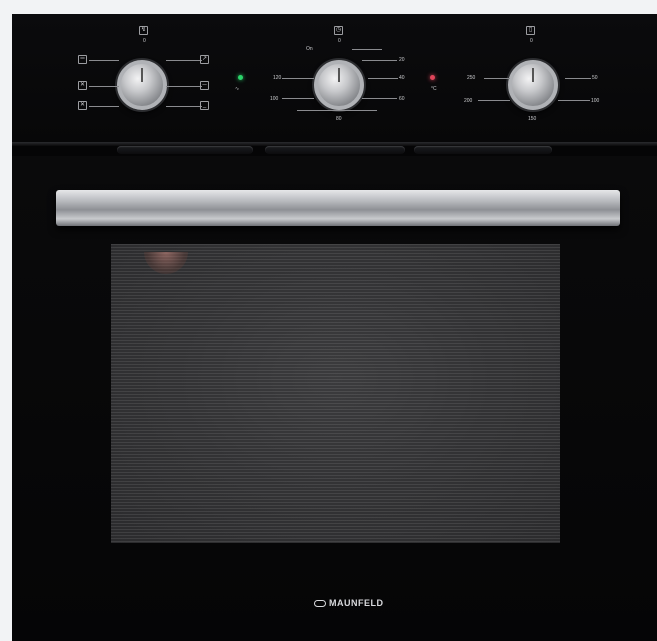 The width and height of the screenshot is (657, 641). Describe the element at coordinates (204, 59) in the screenshot. I see `light-icon: ↗` at that location.